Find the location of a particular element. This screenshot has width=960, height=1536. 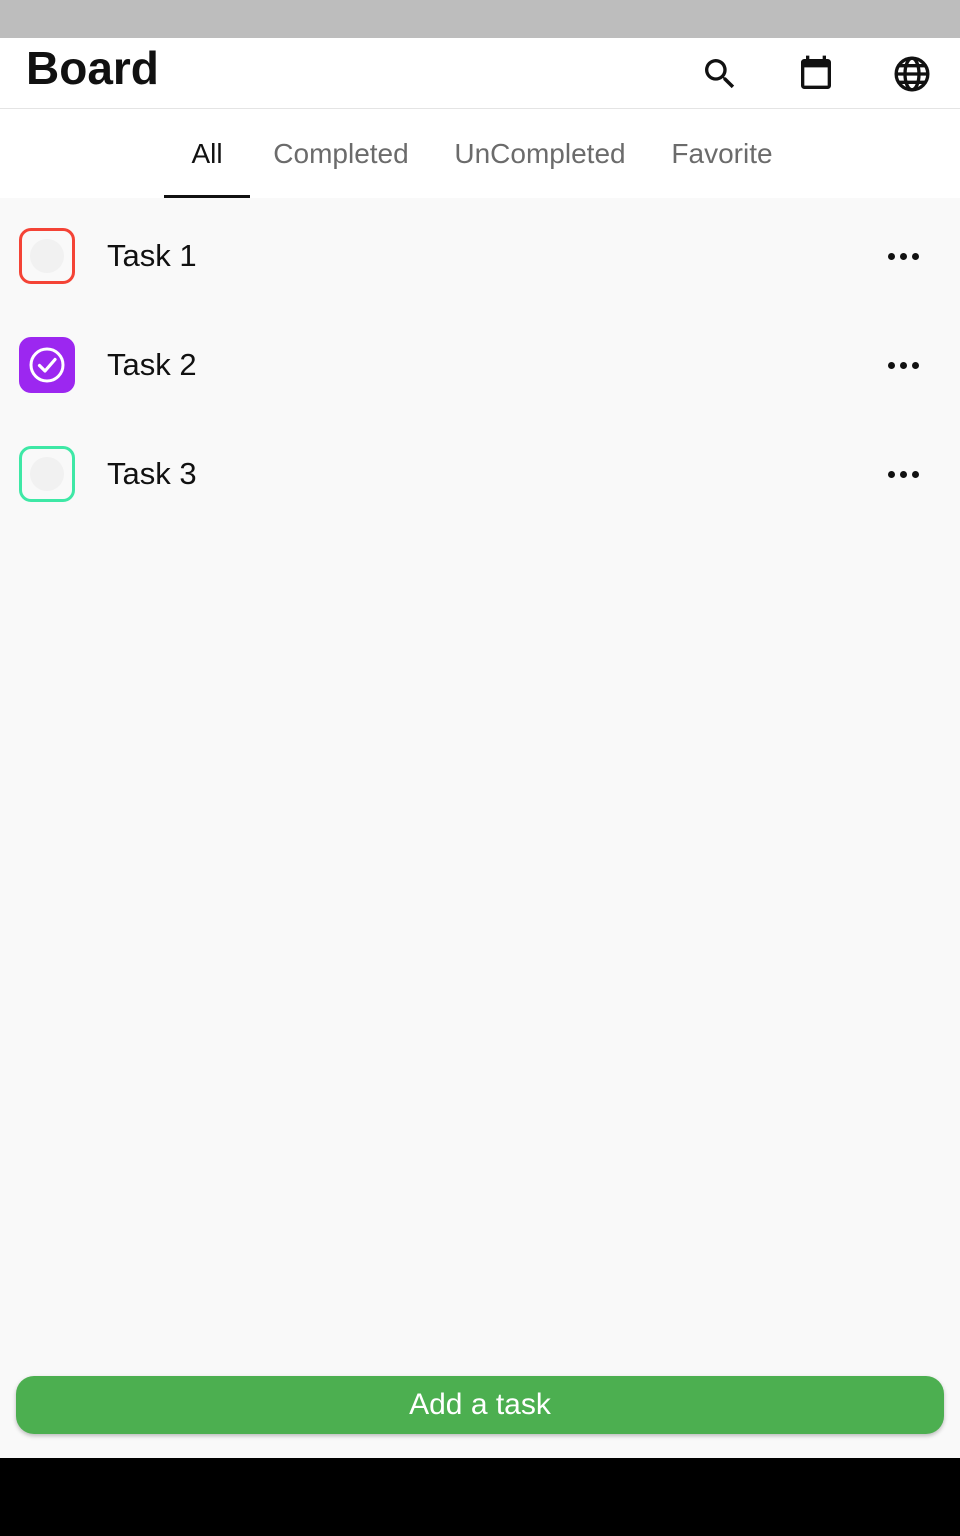

navigation-bar is located at coordinates (480, 1497).